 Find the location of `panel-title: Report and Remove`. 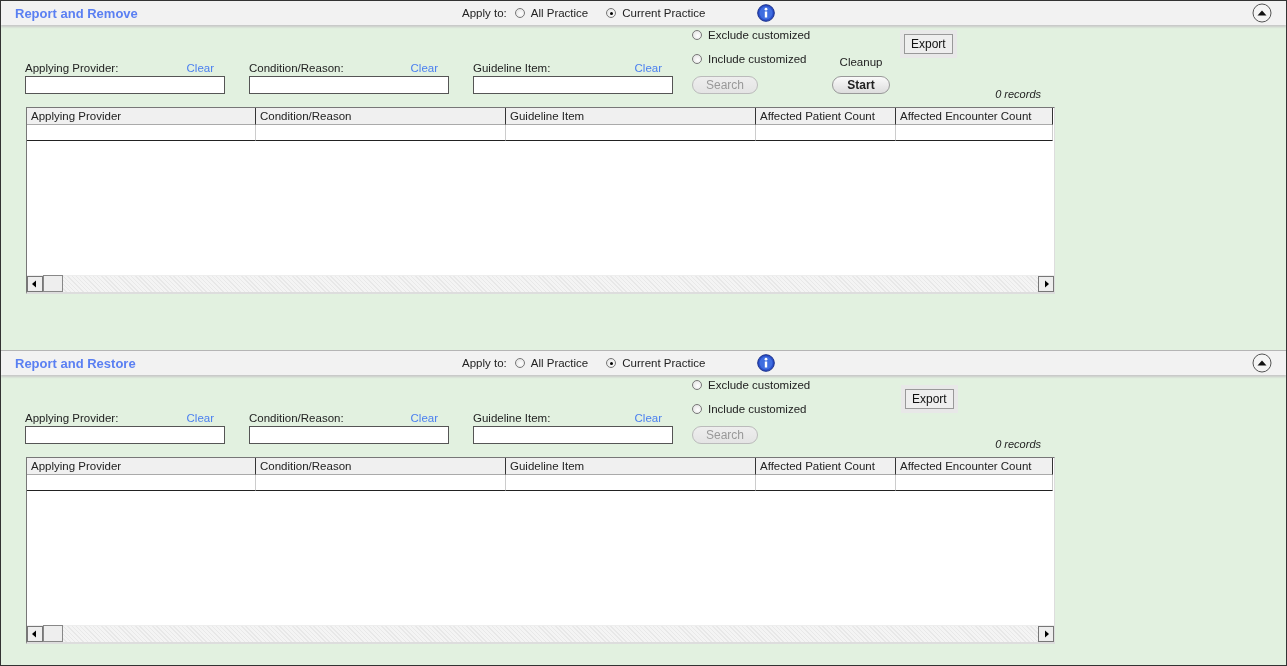

panel-title: Report and Remove is located at coordinates (77, 13).